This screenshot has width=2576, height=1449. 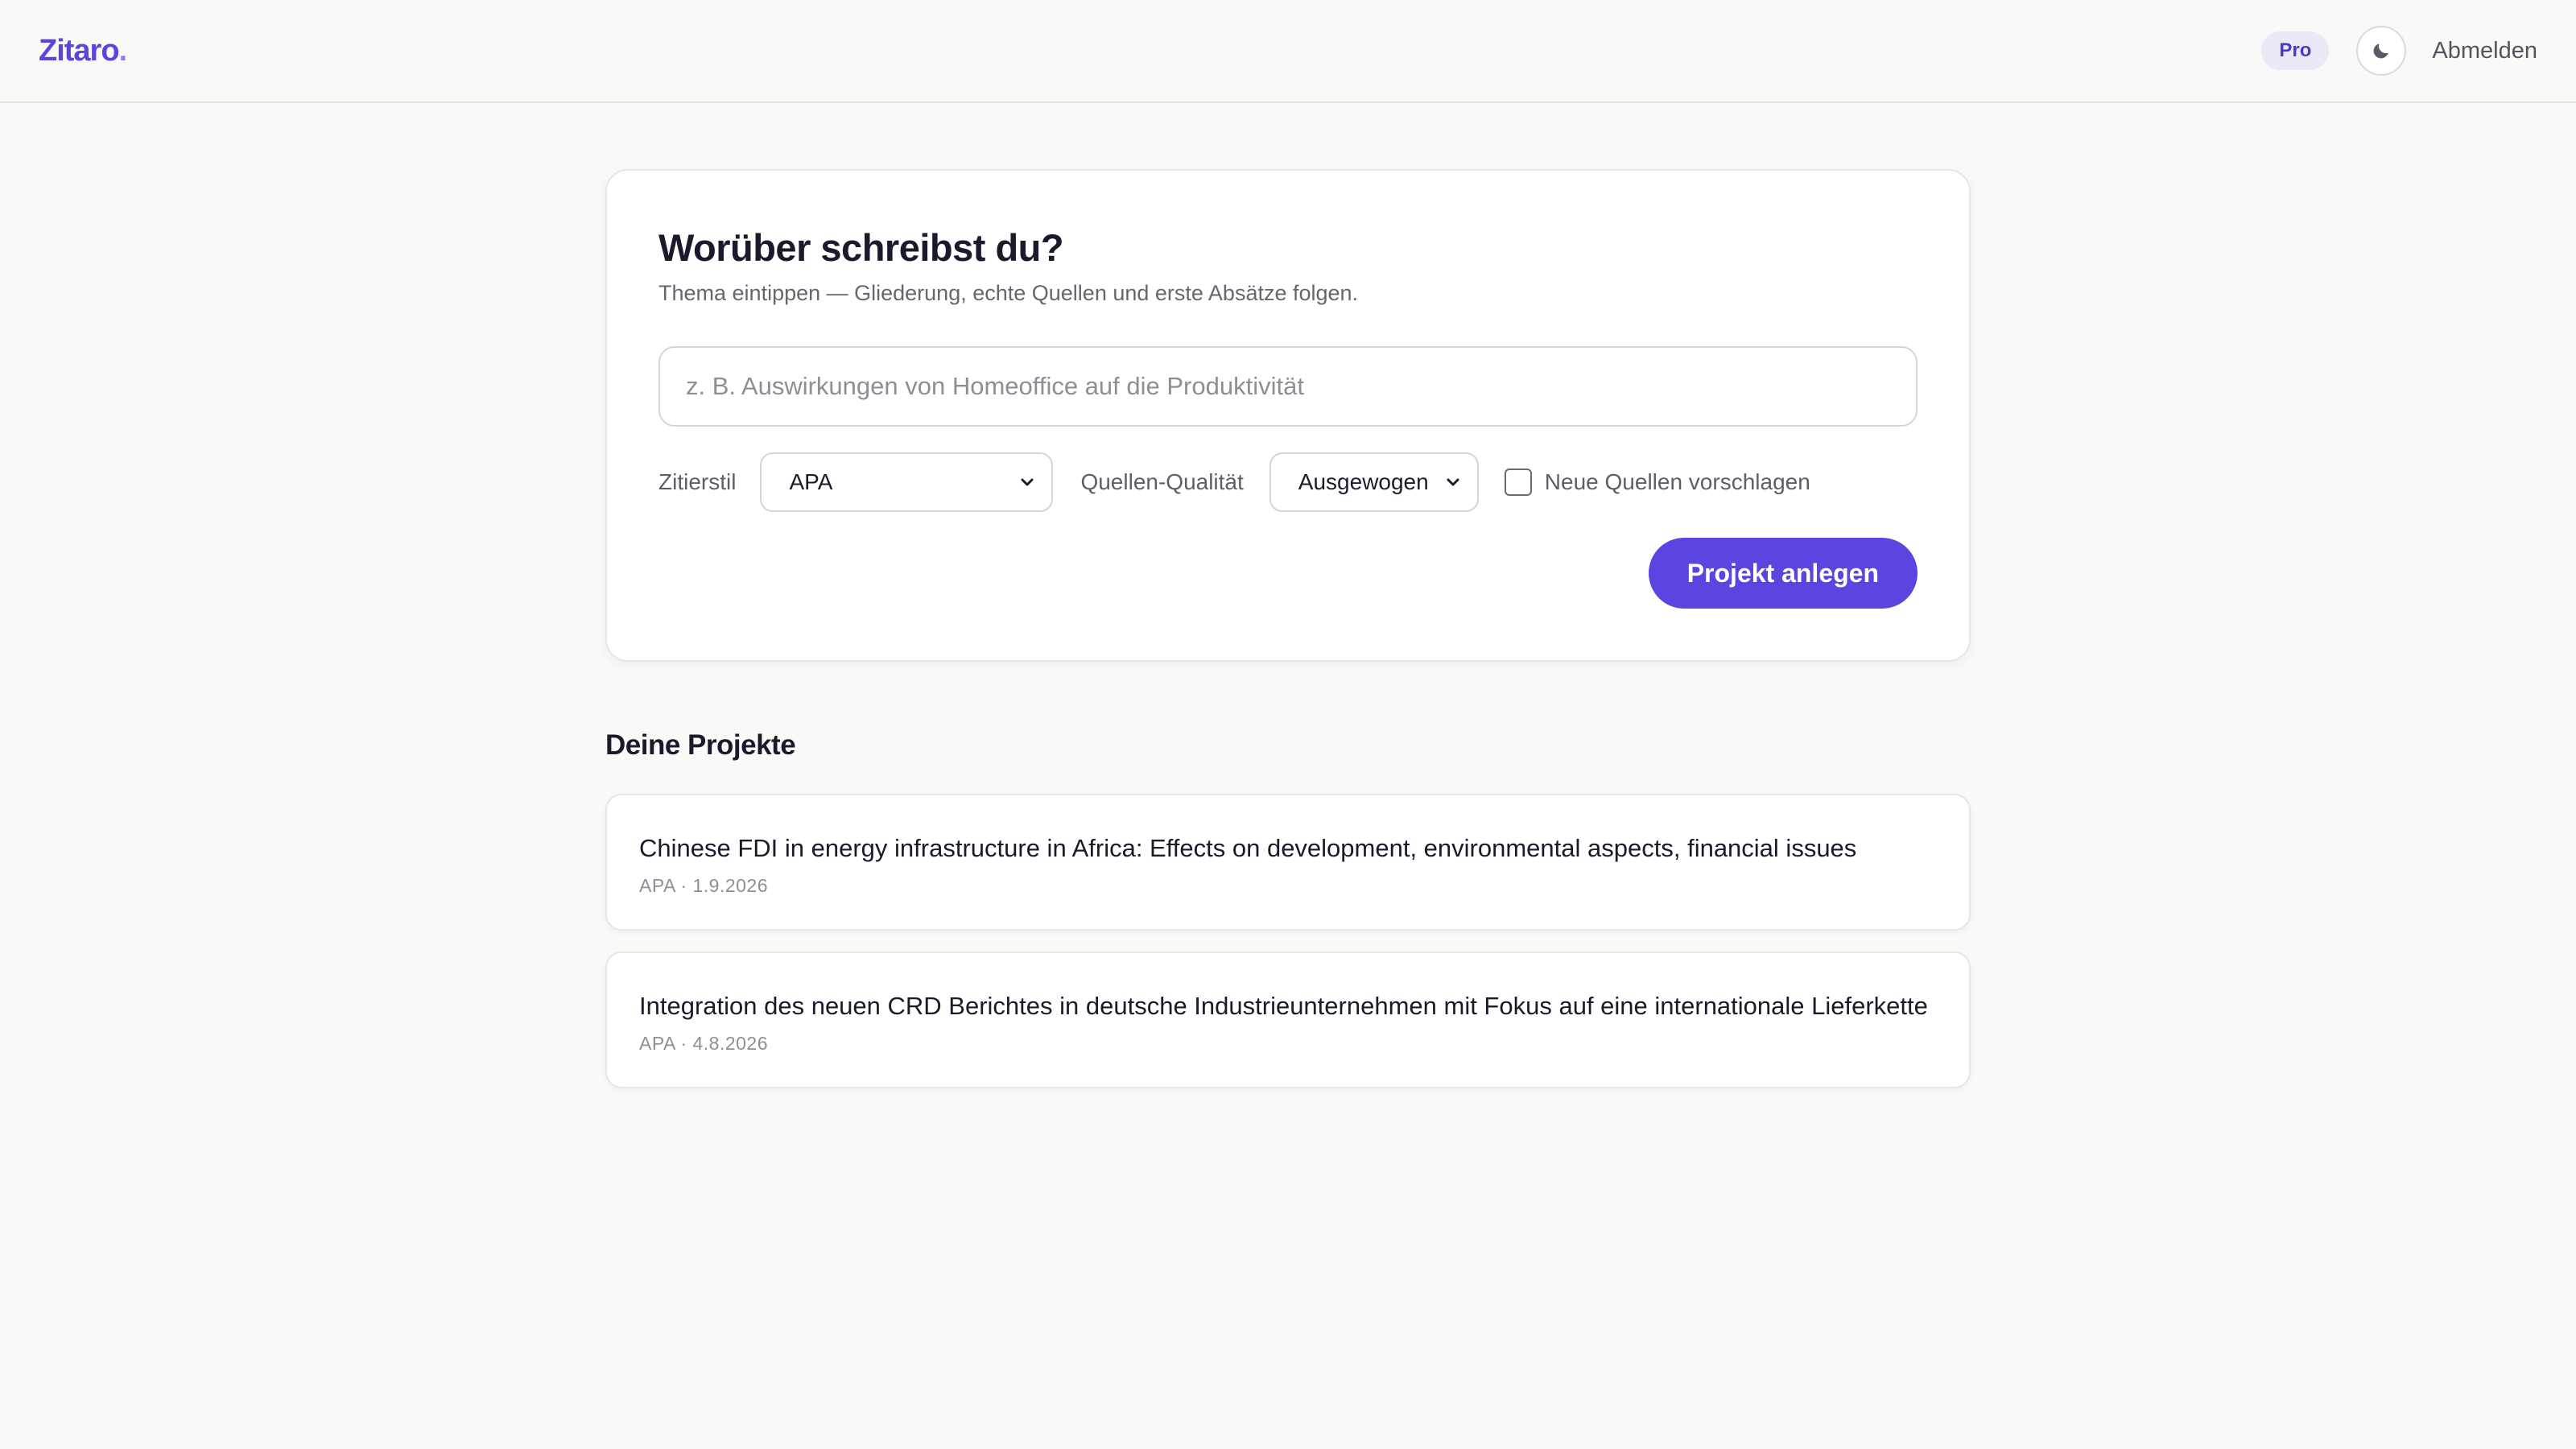 What do you see at coordinates (1677, 482) in the screenshot?
I see `suggest-sources-label: Neue Quellen vorschlagen` at bounding box center [1677, 482].